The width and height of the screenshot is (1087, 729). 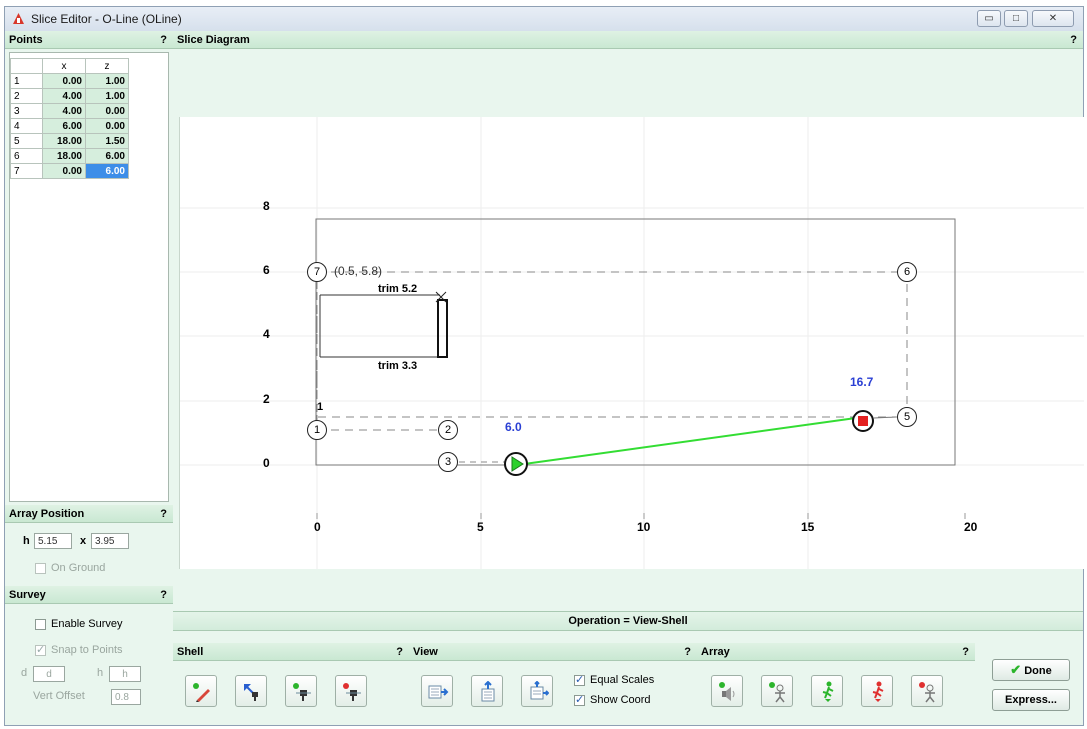 What do you see at coordinates (301, 691) in the screenshot?
I see `shell-add-point-button` at bounding box center [301, 691].